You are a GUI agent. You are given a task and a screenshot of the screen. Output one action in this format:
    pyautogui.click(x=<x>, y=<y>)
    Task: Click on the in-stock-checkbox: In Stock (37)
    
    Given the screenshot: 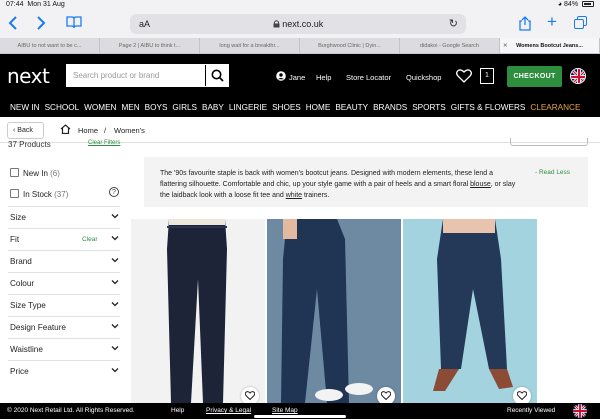 What is the action you would take?
    pyautogui.click(x=39, y=194)
    